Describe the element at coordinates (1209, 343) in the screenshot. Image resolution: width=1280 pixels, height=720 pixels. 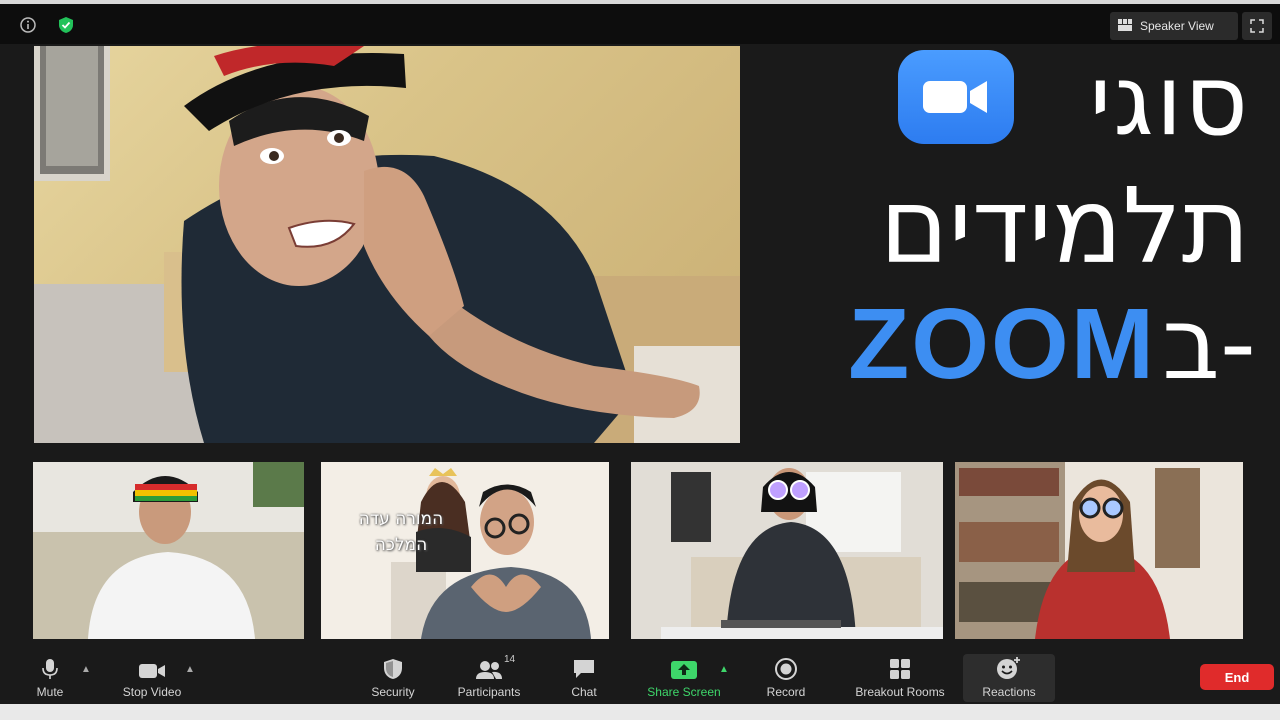
I see `title-prefix: ב-` at that location.